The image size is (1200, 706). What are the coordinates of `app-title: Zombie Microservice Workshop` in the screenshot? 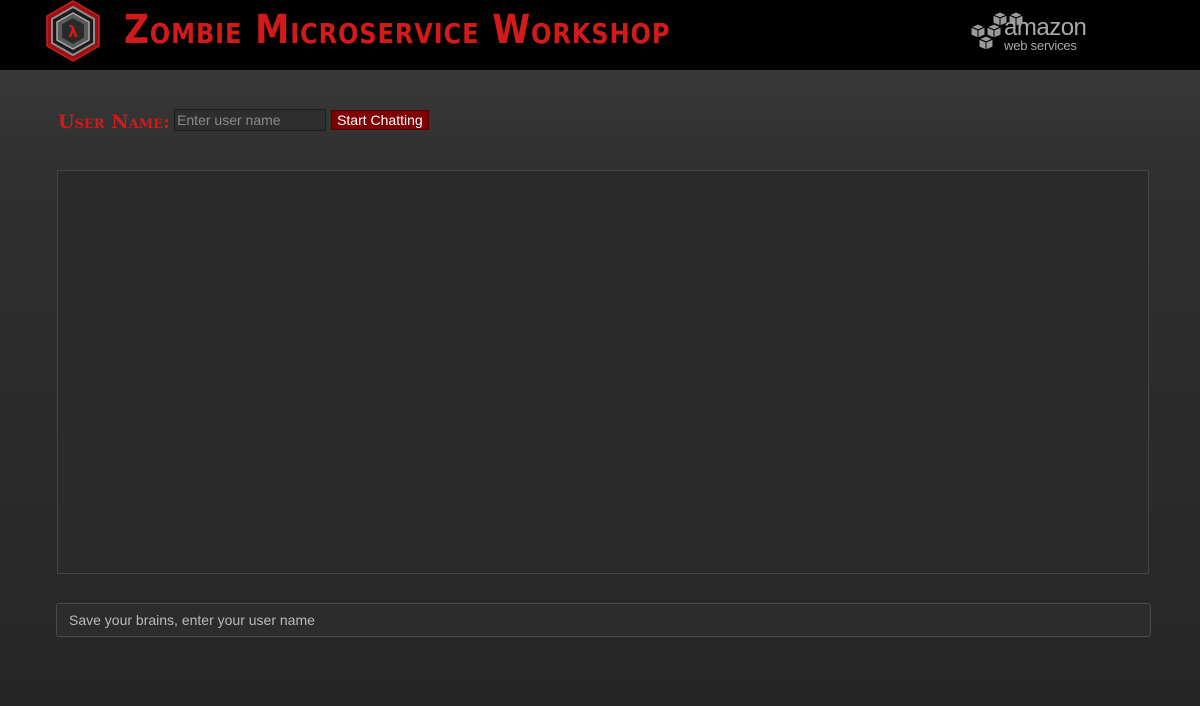 It's located at (397, 30).